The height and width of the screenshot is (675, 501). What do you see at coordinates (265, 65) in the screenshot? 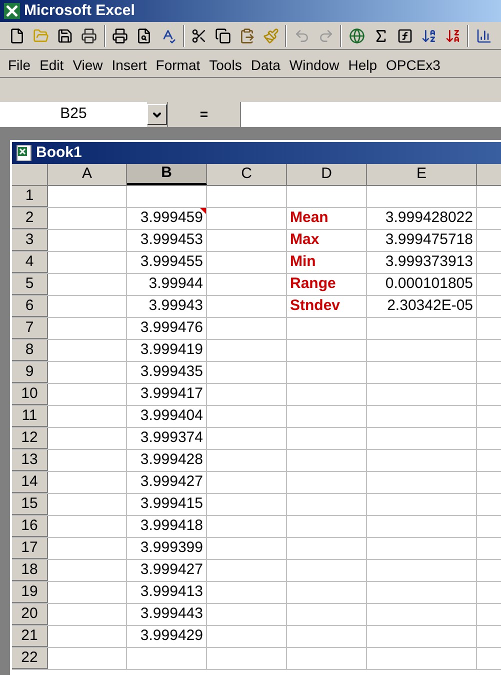
I see `menu-item: Data` at bounding box center [265, 65].